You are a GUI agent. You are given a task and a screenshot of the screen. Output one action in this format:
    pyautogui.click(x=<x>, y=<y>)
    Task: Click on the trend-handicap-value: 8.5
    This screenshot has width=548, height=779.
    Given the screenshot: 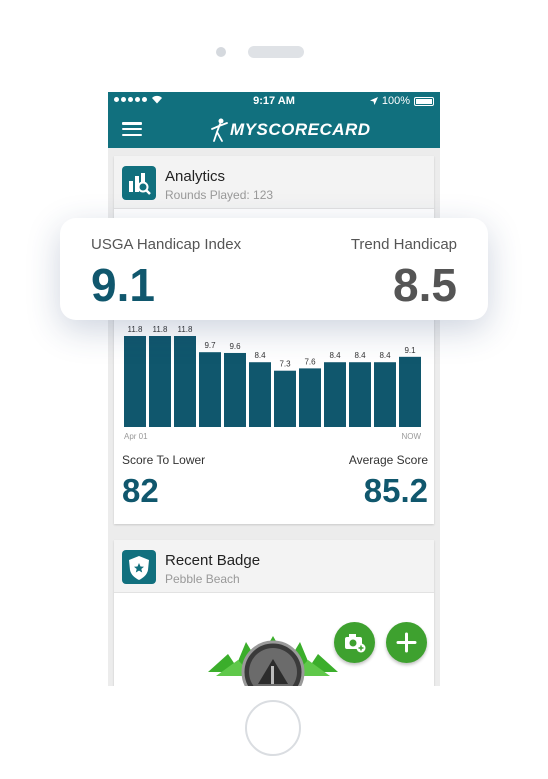 What is the action you would take?
    pyautogui.click(x=425, y=285)
    